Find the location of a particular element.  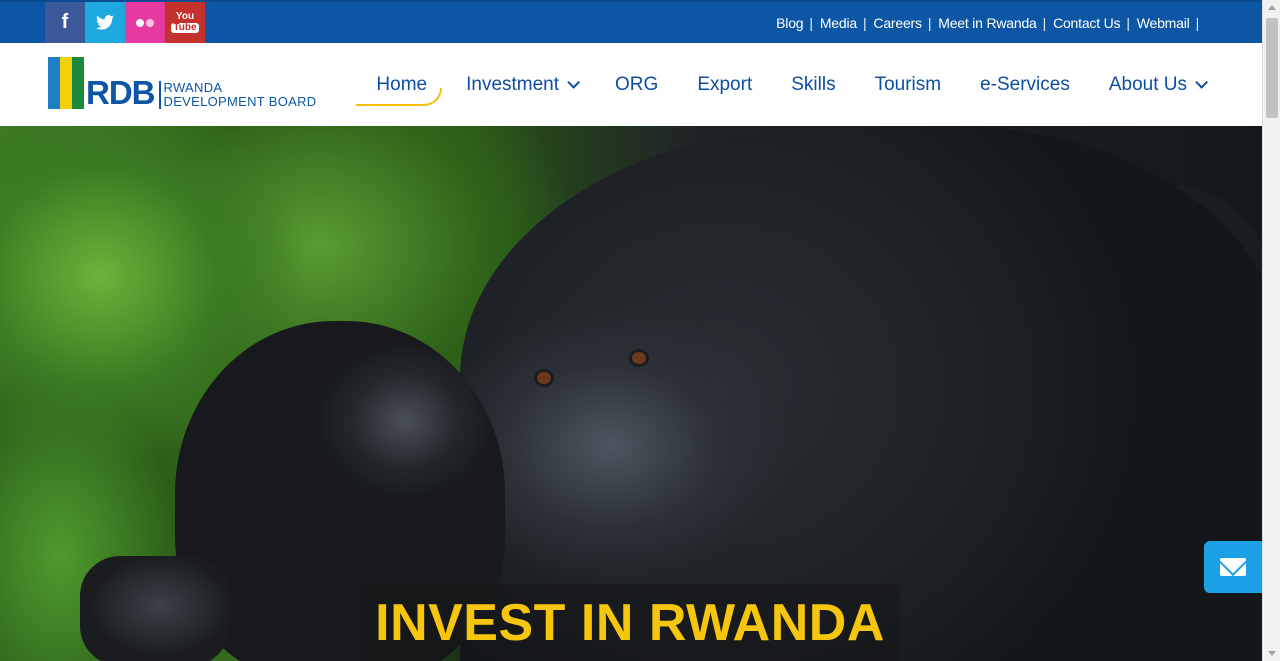

hero-caption: INVEST IN RWANDA is located at coordinates (630, 622).